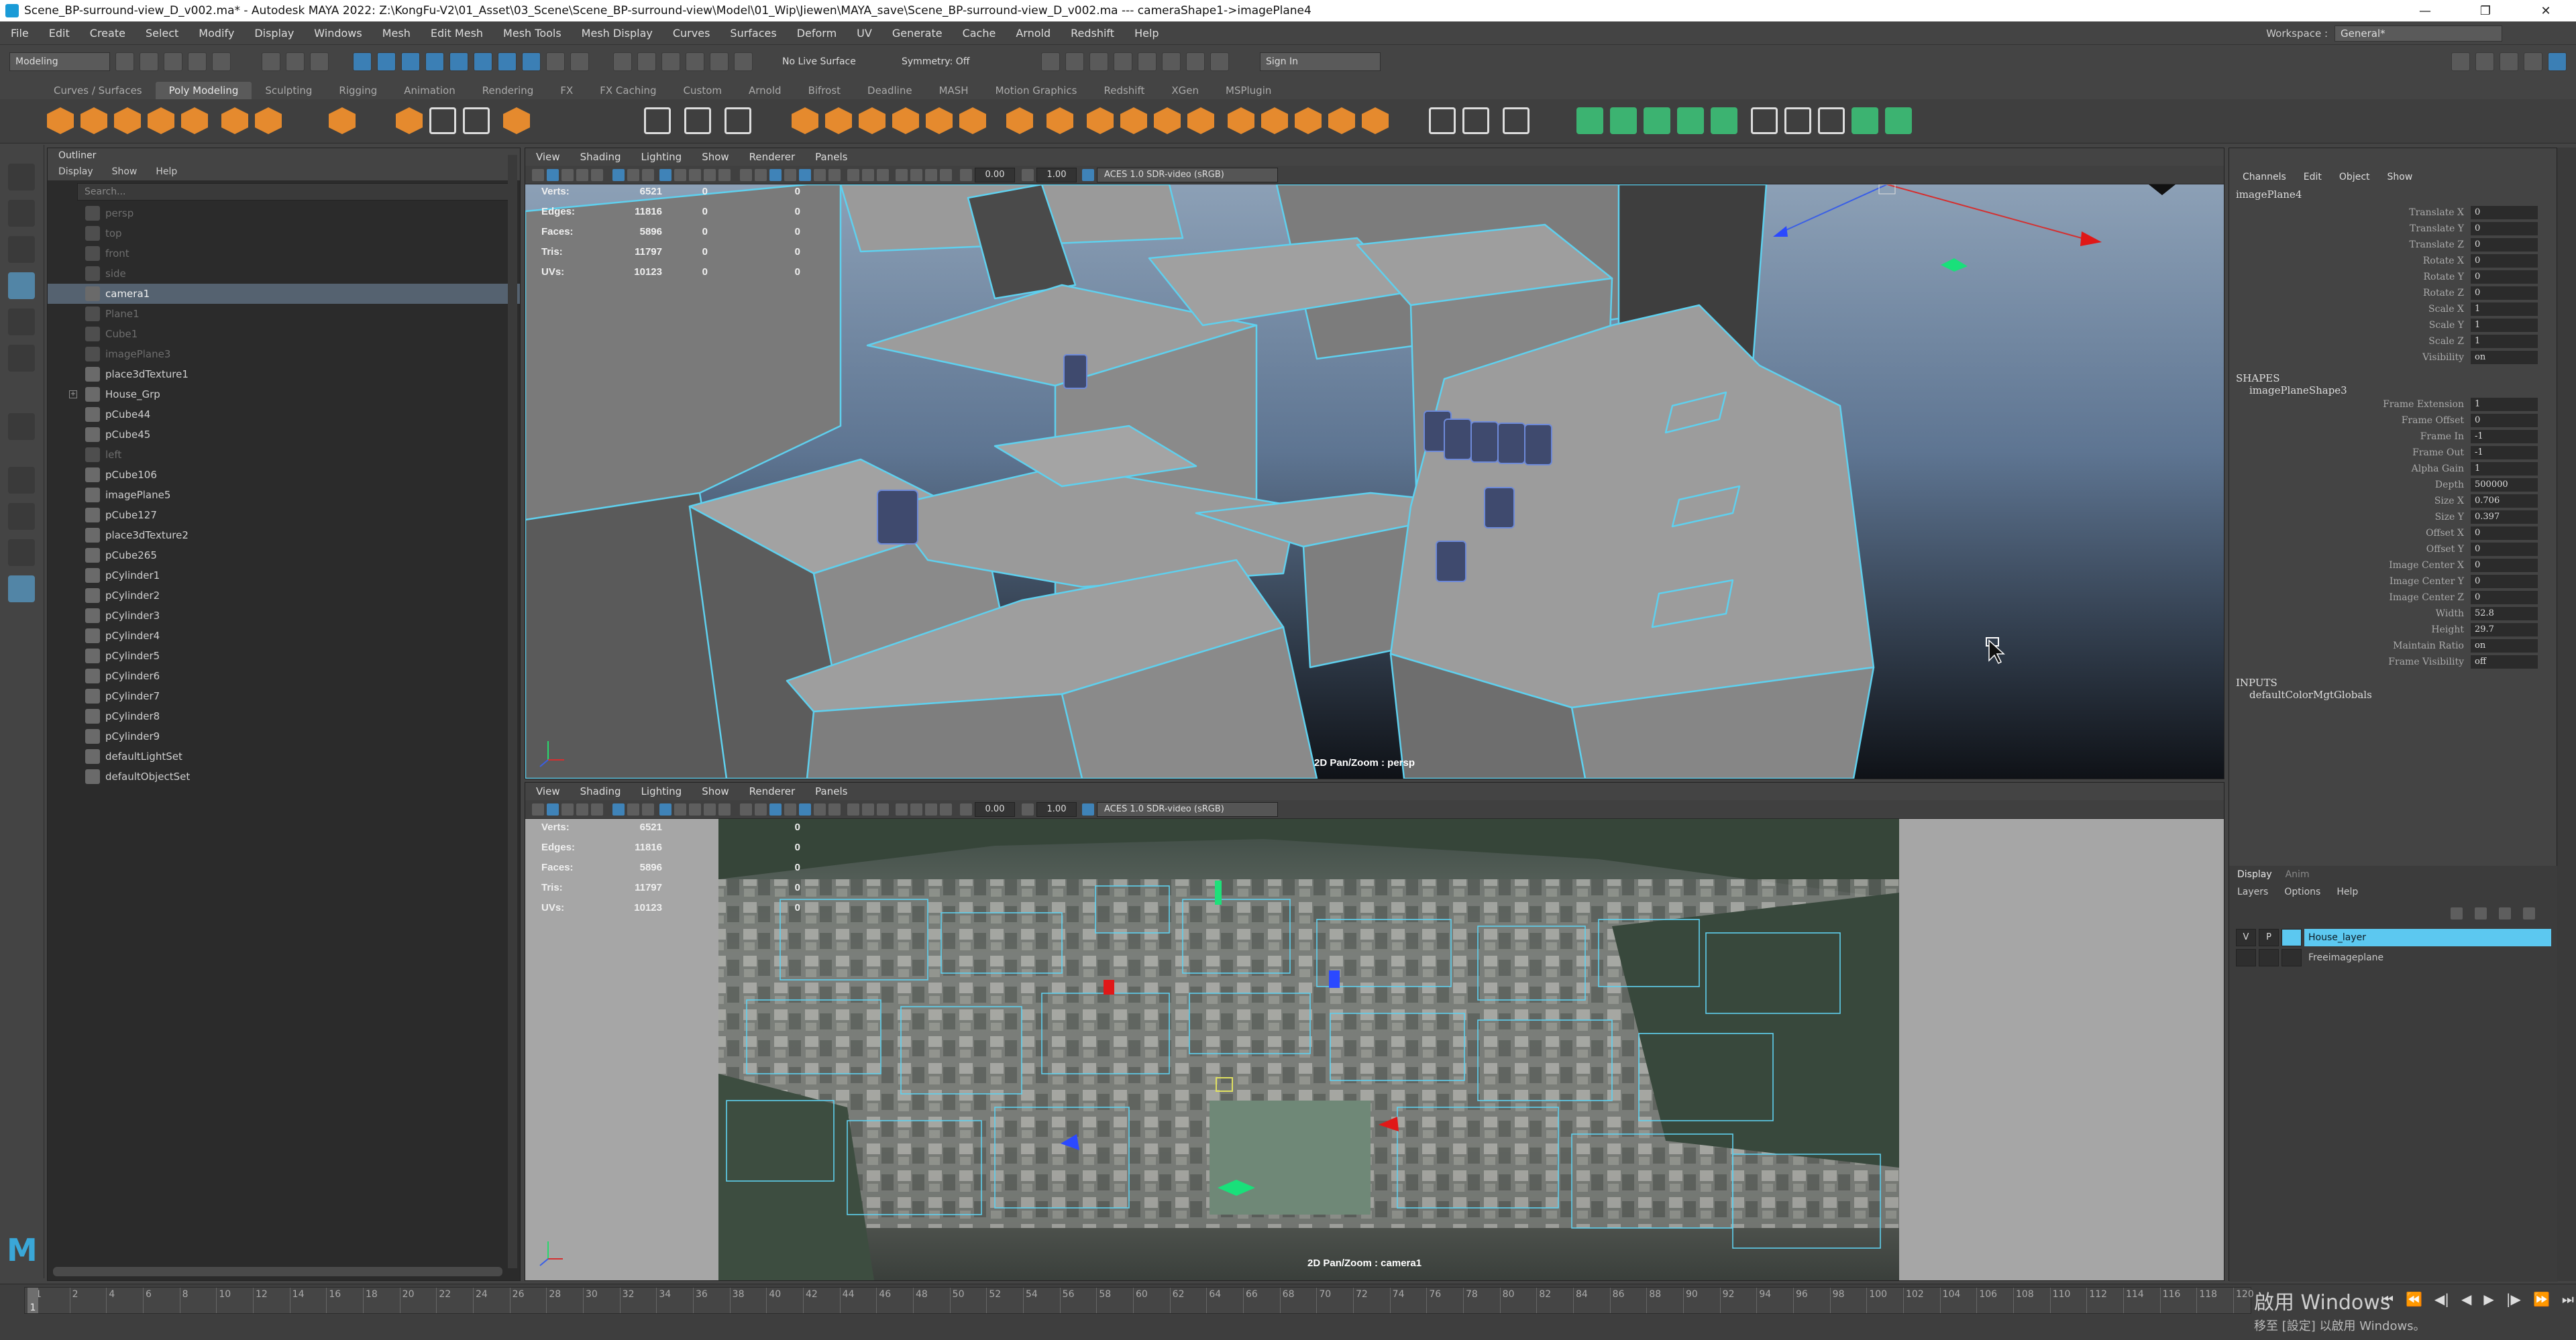 The height and width of the screenshot is (1340, 2576). What do you see at coordinates (476, 120) in the screenshot?
I see `type-tool-icon` at bounding box center [476, 120].